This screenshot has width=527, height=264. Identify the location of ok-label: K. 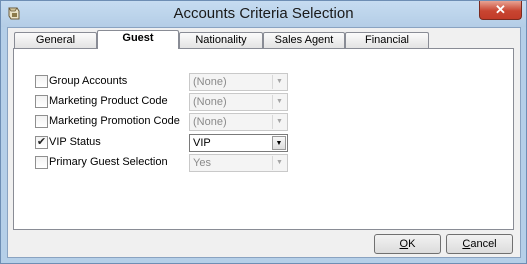
(412, 244).